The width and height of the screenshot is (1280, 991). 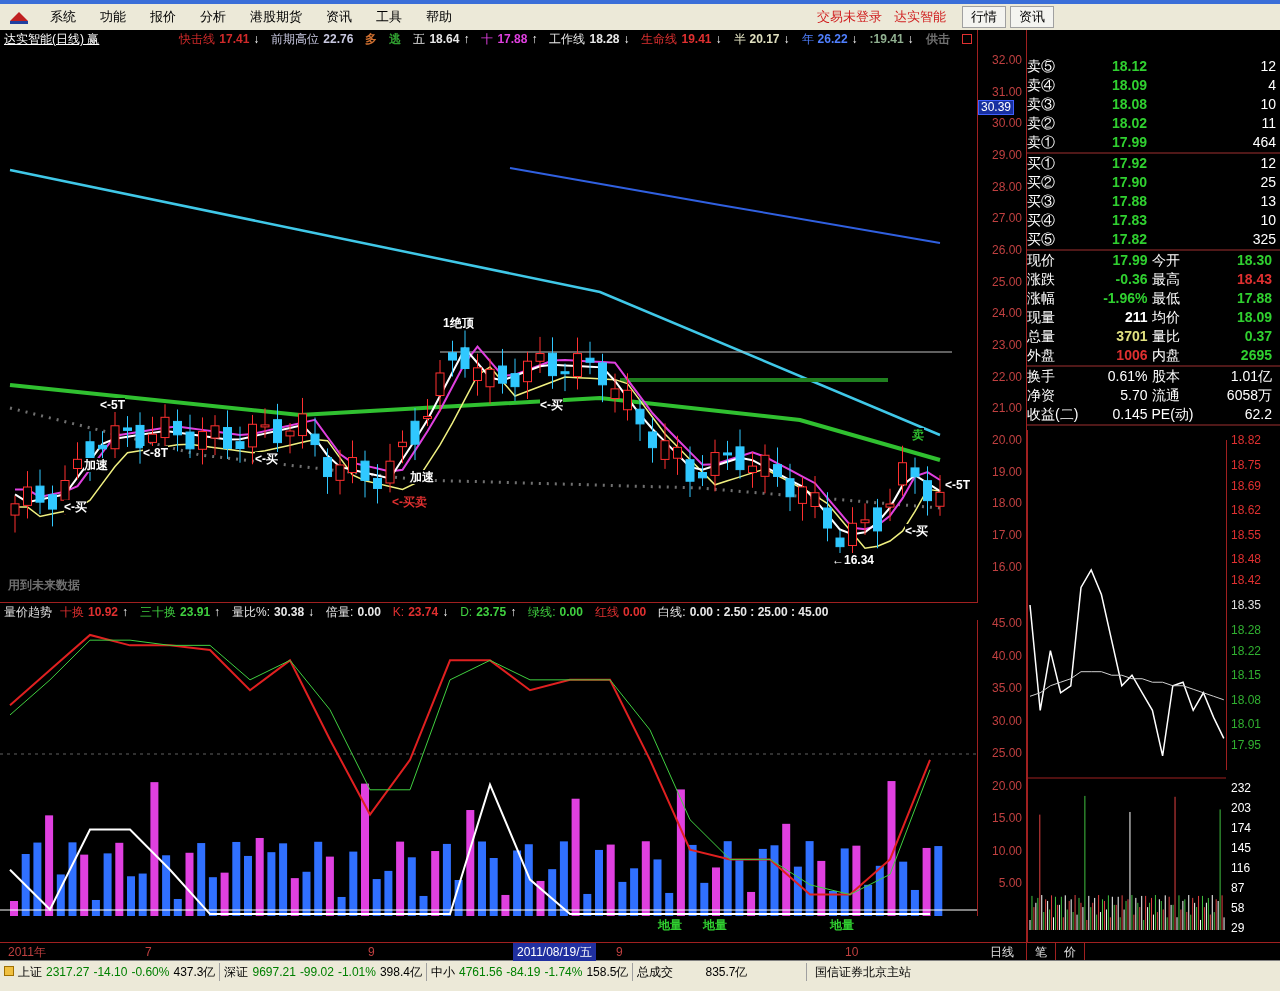 I want to click on login-status-text: 交易未登录, so click(x=849, y=17).